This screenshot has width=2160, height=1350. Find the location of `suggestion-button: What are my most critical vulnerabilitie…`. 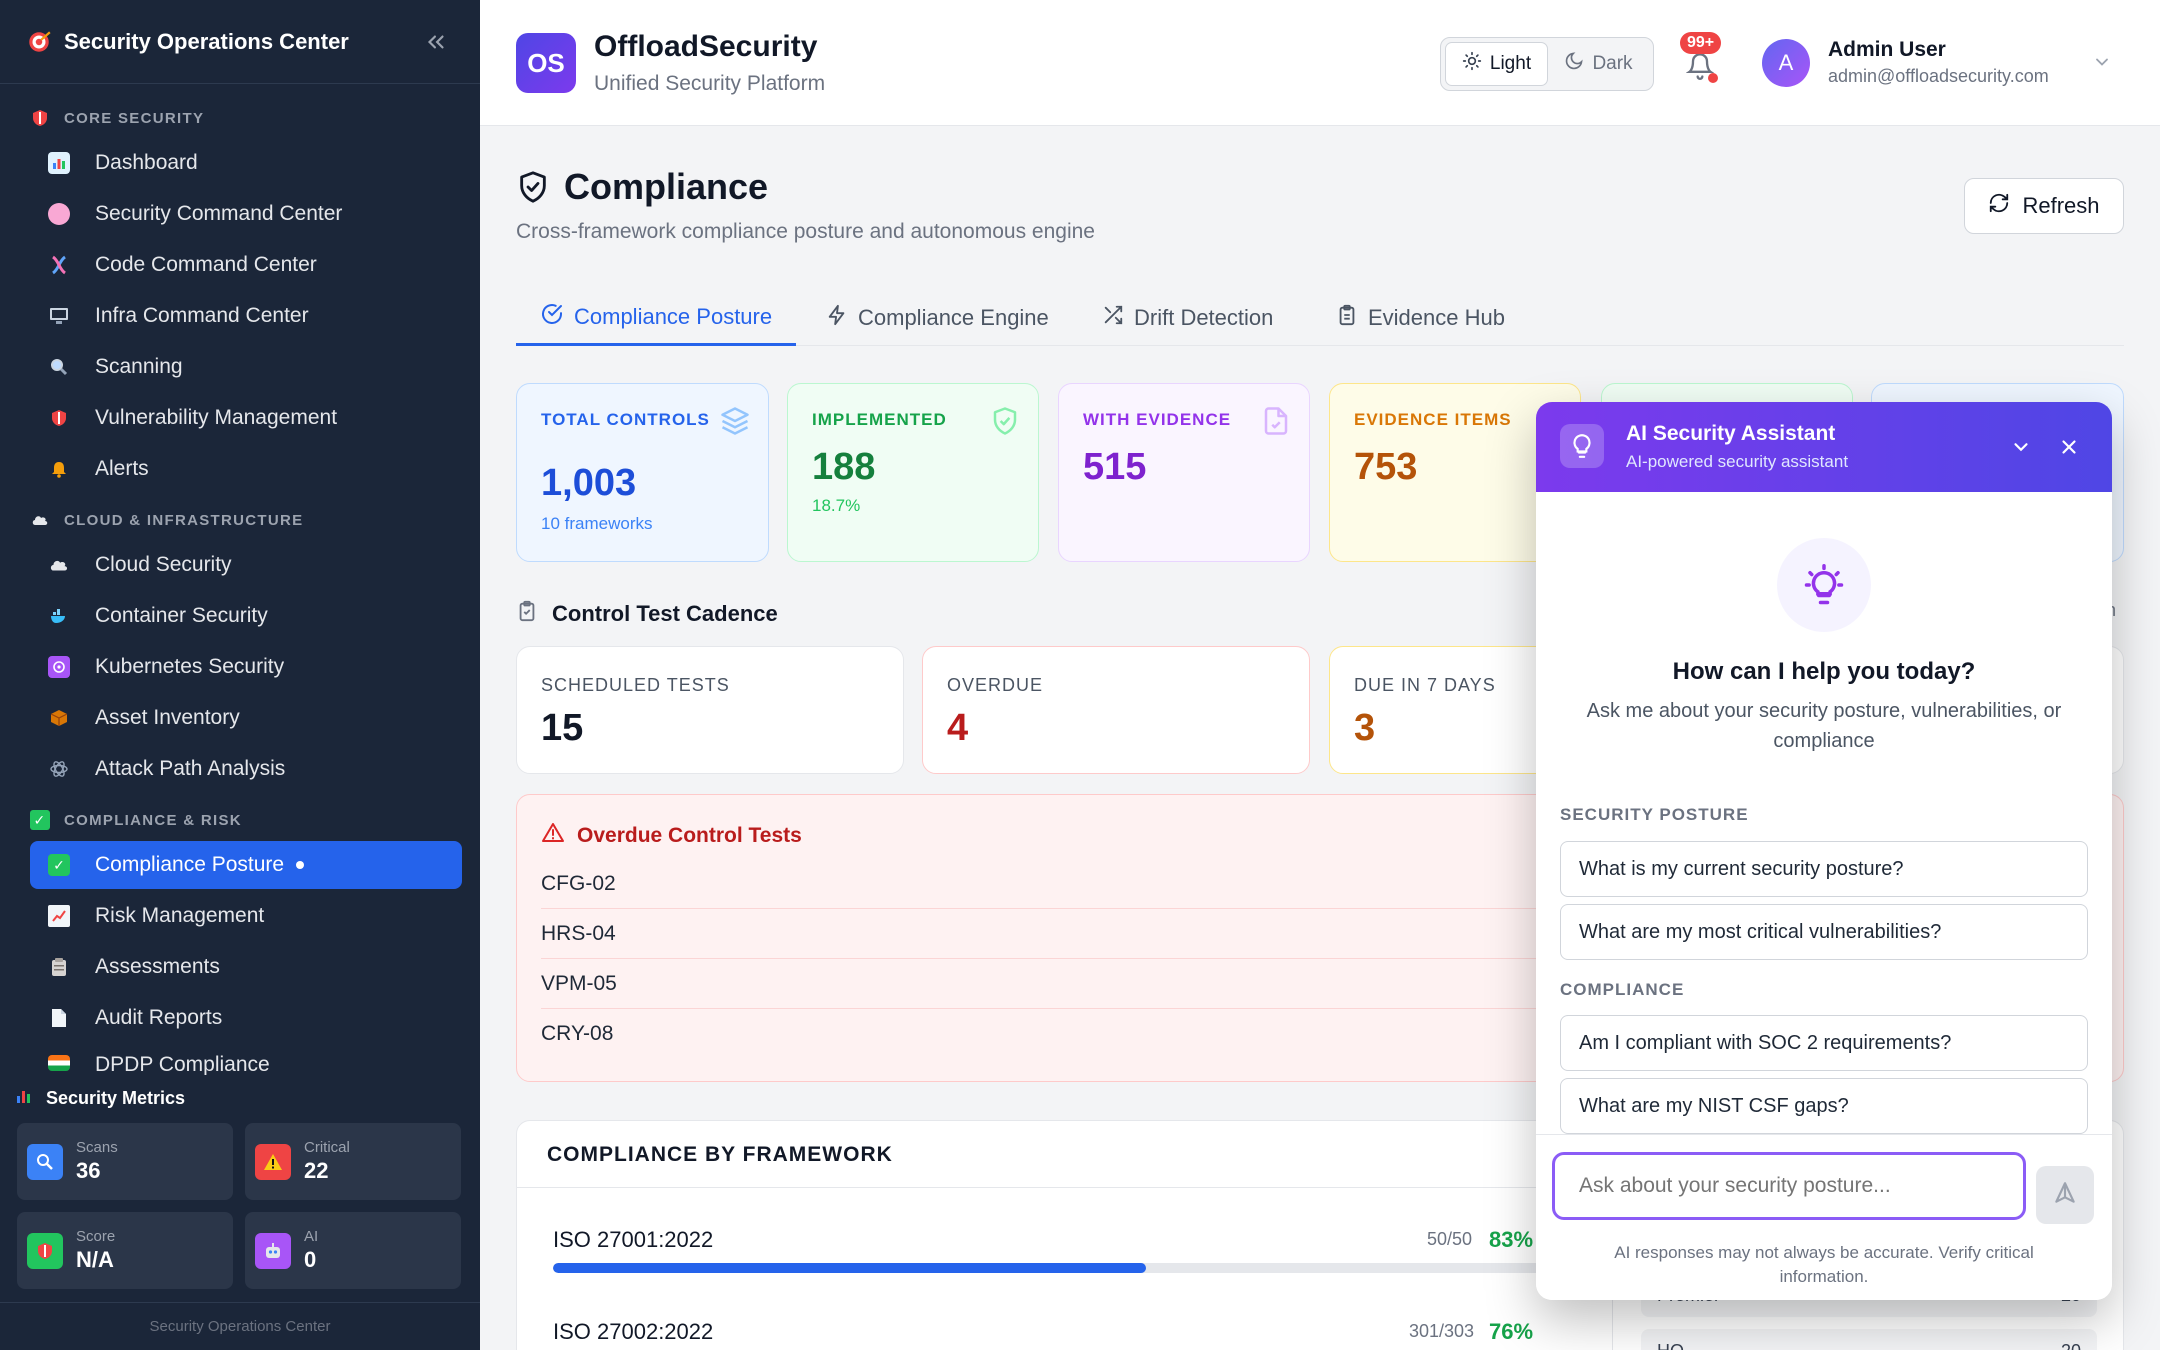

suggestion-button: What are my most critical vulnerabilitie… is located at coordinates (1824, 932).